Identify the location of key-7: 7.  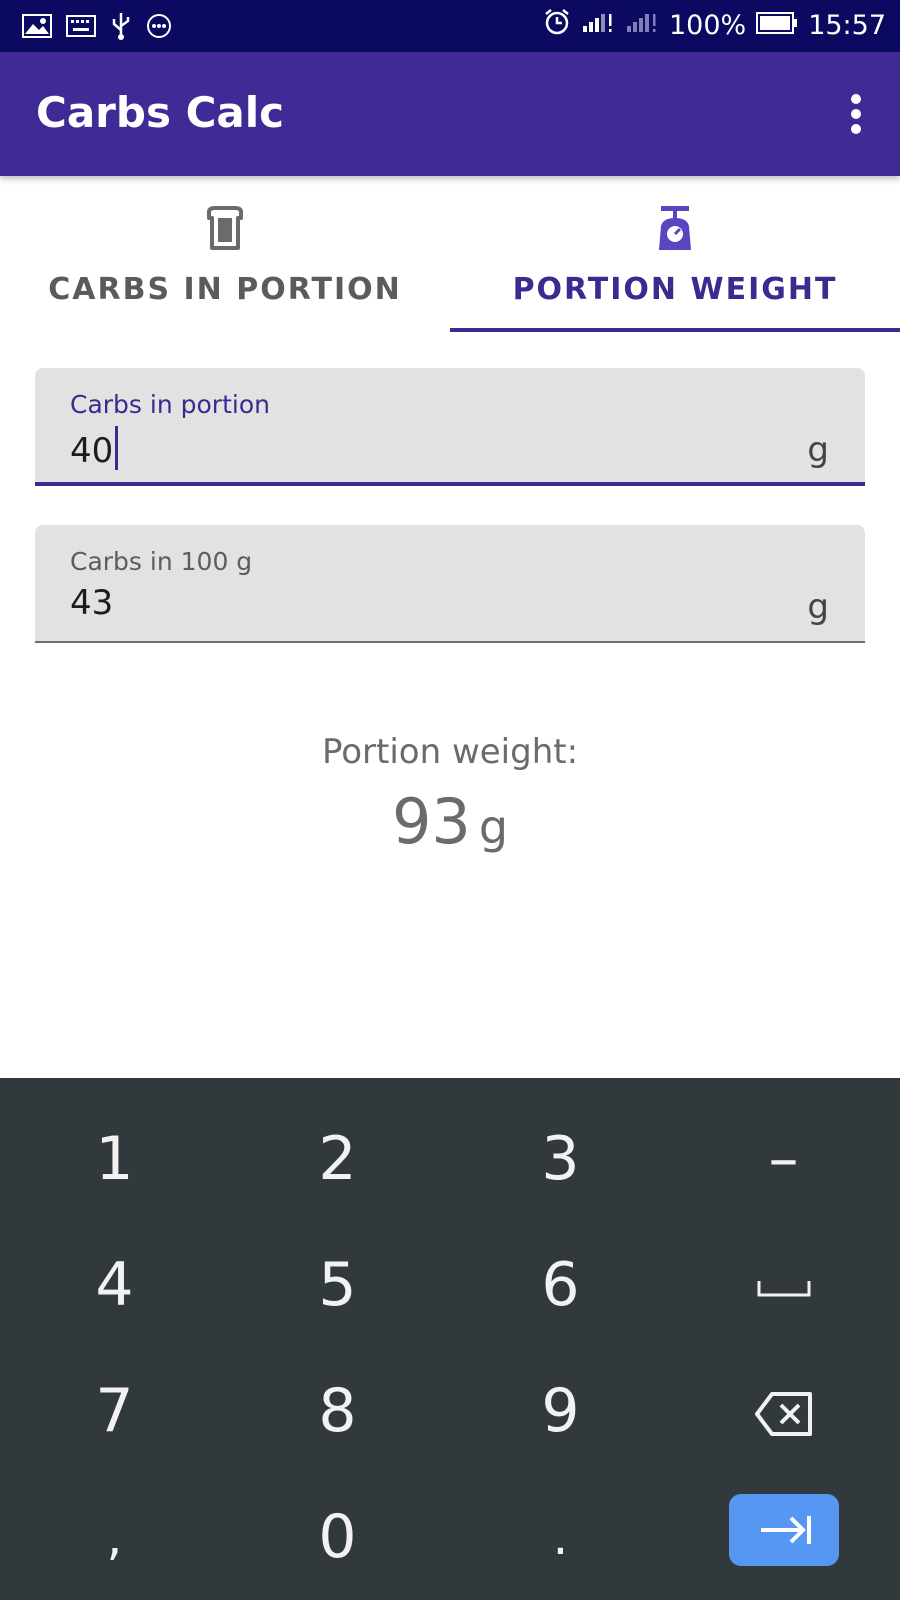
(114, 1411).